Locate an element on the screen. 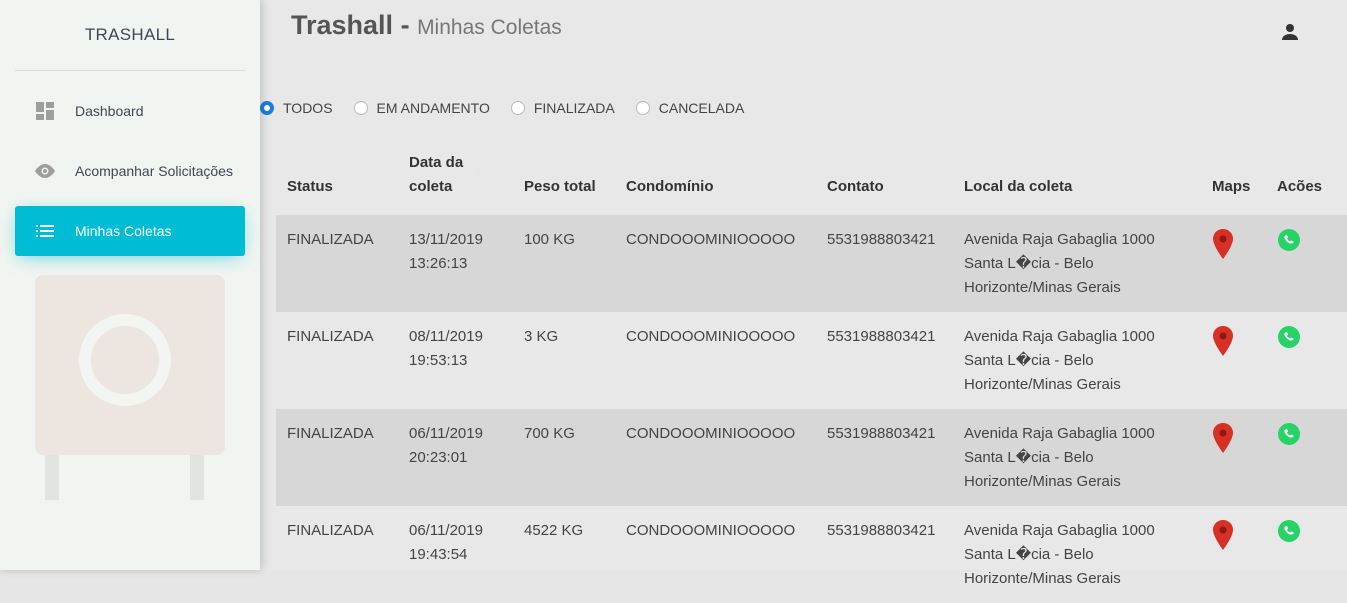 The image size is (1347, 603). status-filter-group: TODOS EM ANDAMENTO FINALIZADA CANCELADA is located at coordinates (512, 108).